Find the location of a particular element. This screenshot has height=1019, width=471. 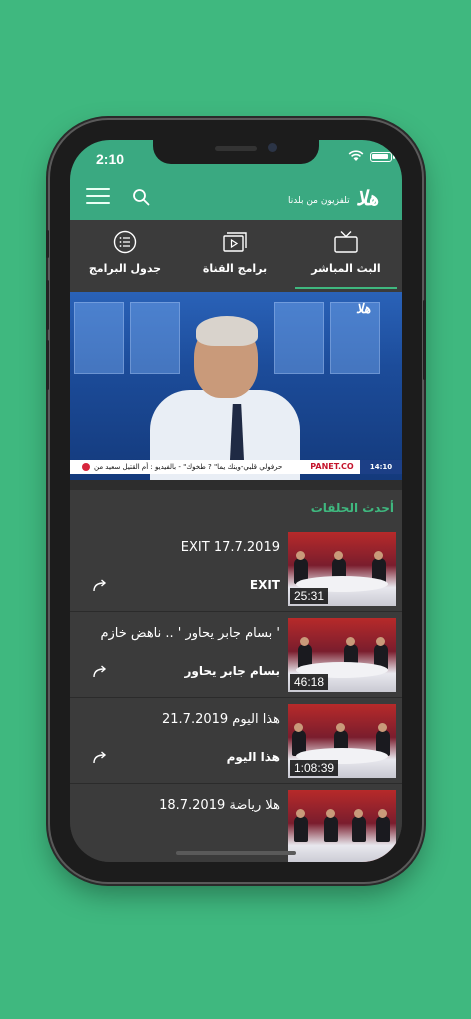

channel-logo: هلا is located at coordinates (368, 198).